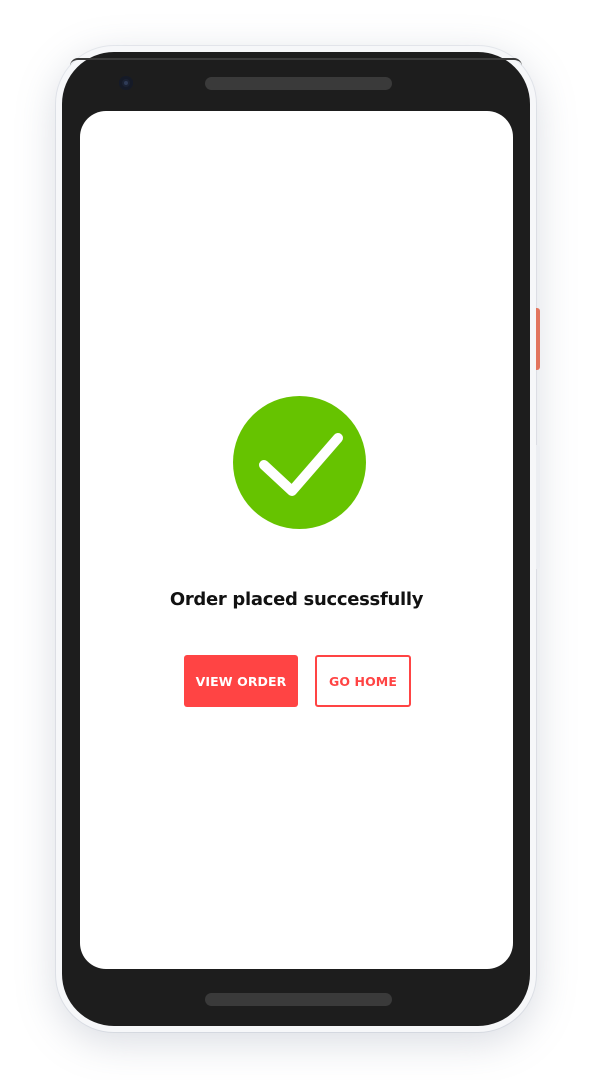 The image size is (596, 1080). What do you see at coordinates (296, 62) in the screenshot?
I see `device-edge` at bounding box center [296, 62].